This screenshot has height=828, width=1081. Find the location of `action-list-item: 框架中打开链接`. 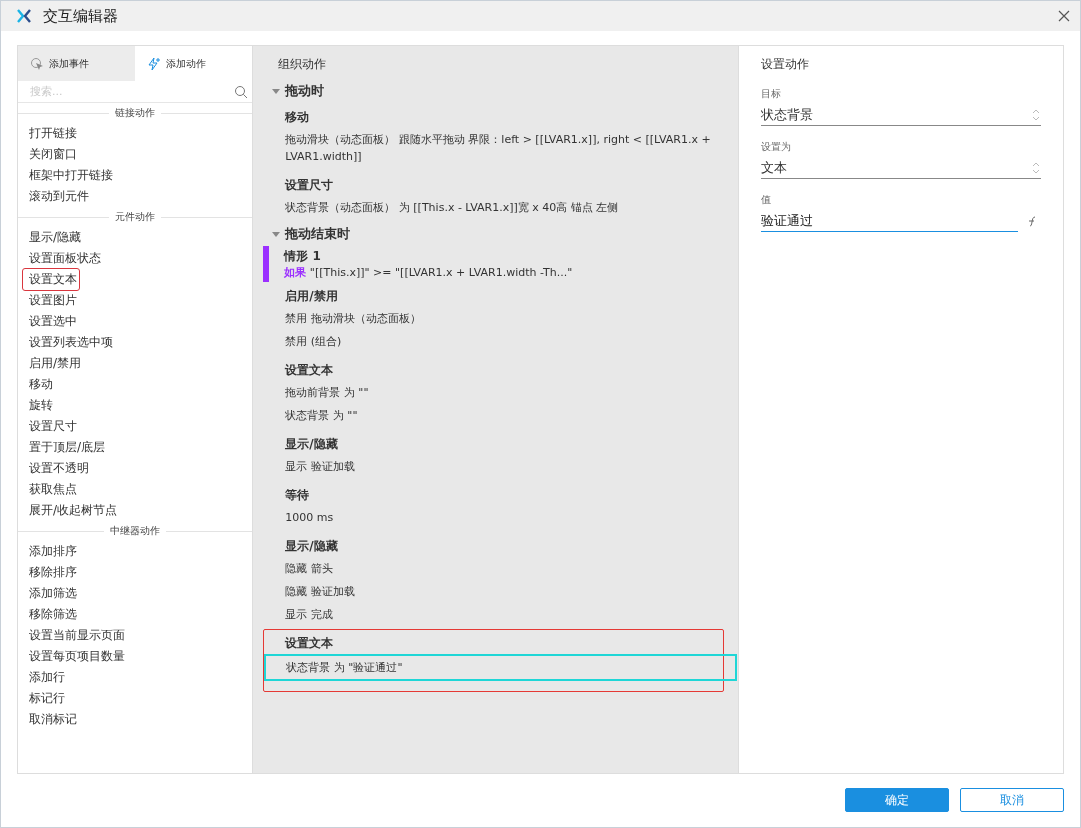

action-list-item: 框架中打开链接 is located at coordinates (69, 175).